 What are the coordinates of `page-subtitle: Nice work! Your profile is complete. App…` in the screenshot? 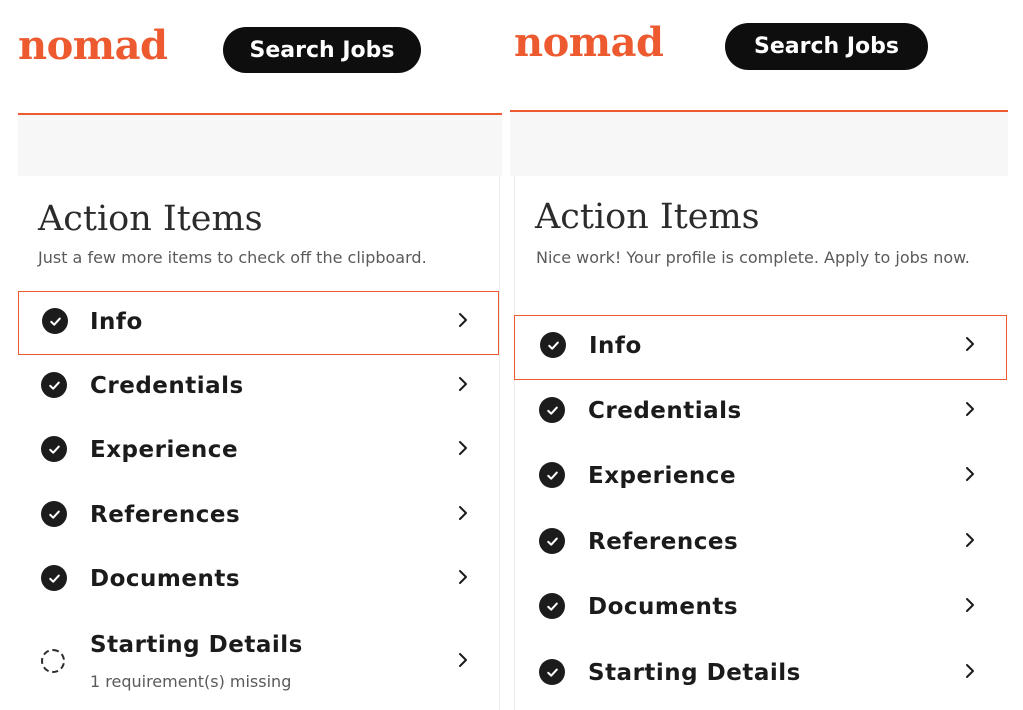 It's located at (753, 257).